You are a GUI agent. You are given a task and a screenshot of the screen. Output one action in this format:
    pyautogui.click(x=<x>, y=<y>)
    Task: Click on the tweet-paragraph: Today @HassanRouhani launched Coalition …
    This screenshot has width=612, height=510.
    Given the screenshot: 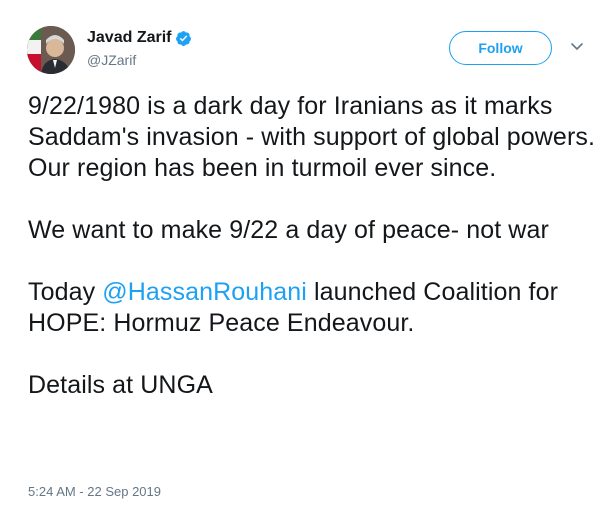 What is the action you would take?
    pyautogui.click(x=313, y=308)
    